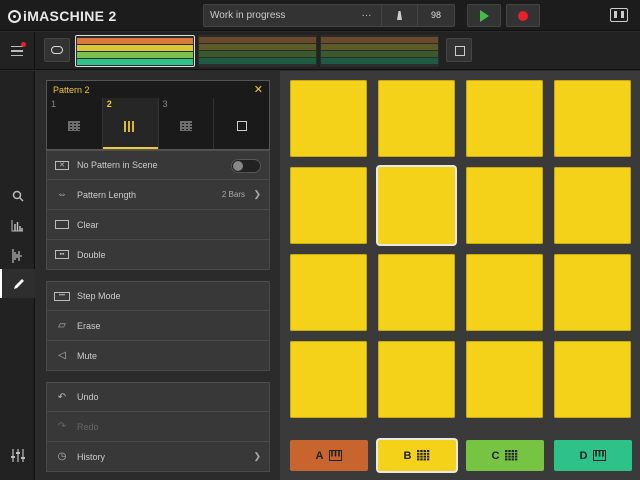  What do you see at coordinates (495, 455) in the screenshot?
I see `group-label: C` at bounding box center [495, 455].